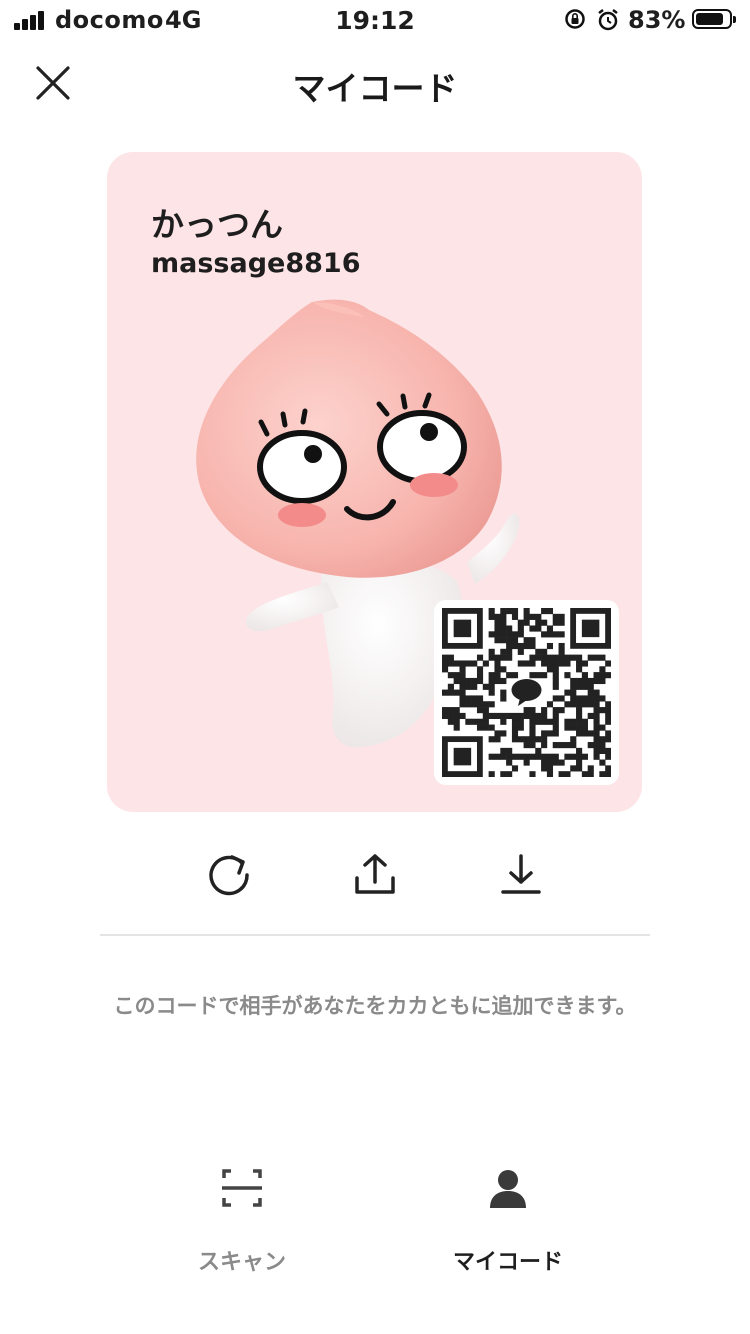 This screenshot has height=1334, width=750. What do you see at coordinates (217, 224) in the screenshot?
I see `profile-name: かっつん` at bounding box center [217, 224].